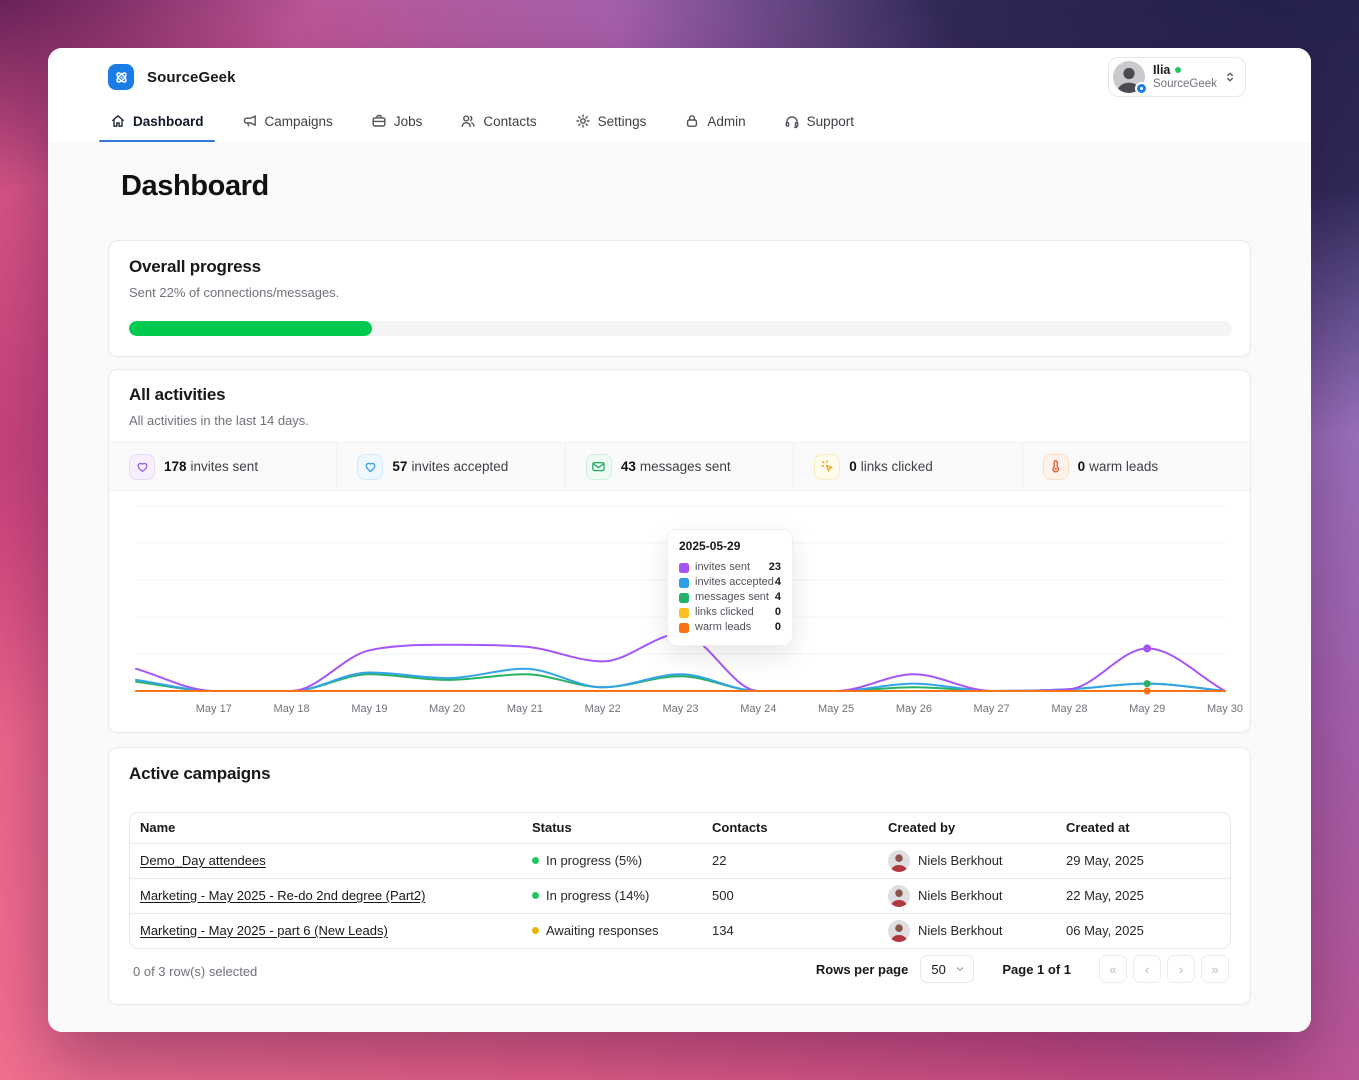 Image resolution: width=1359 pixels, height=1080 pixels. What do you see at coordinates (680, 828) in the screenshot?
I see `table-header-row: Name Status Contacts Created by Created at` at bounding box center [680, 828].